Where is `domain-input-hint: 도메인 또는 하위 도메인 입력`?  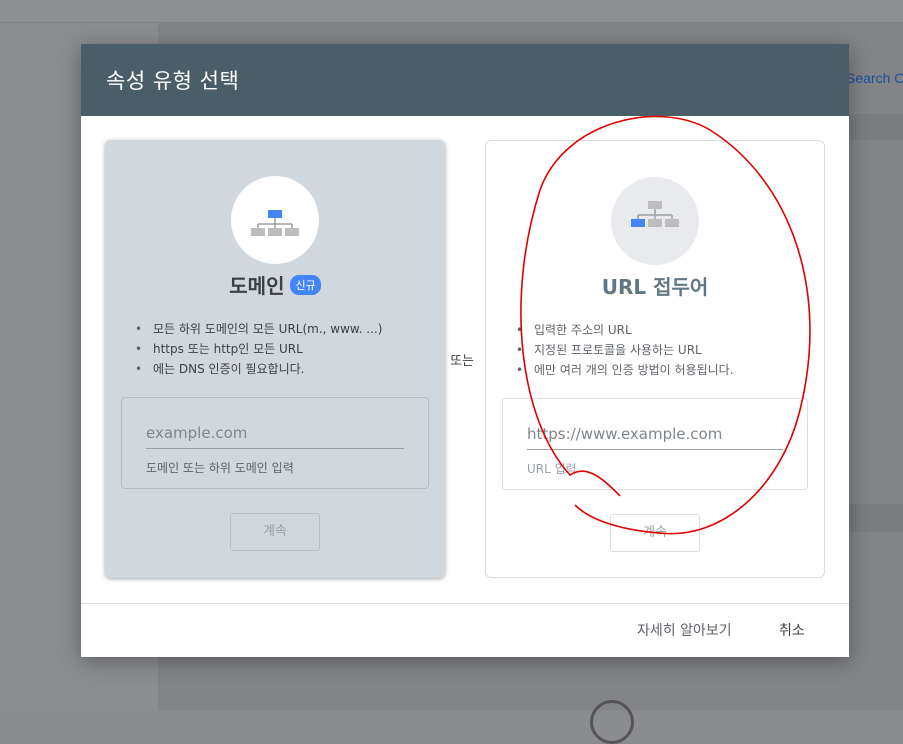 domain-input-hint: 도메인 또는 하위 도메인 입력 is located at coordinates (220, 468).